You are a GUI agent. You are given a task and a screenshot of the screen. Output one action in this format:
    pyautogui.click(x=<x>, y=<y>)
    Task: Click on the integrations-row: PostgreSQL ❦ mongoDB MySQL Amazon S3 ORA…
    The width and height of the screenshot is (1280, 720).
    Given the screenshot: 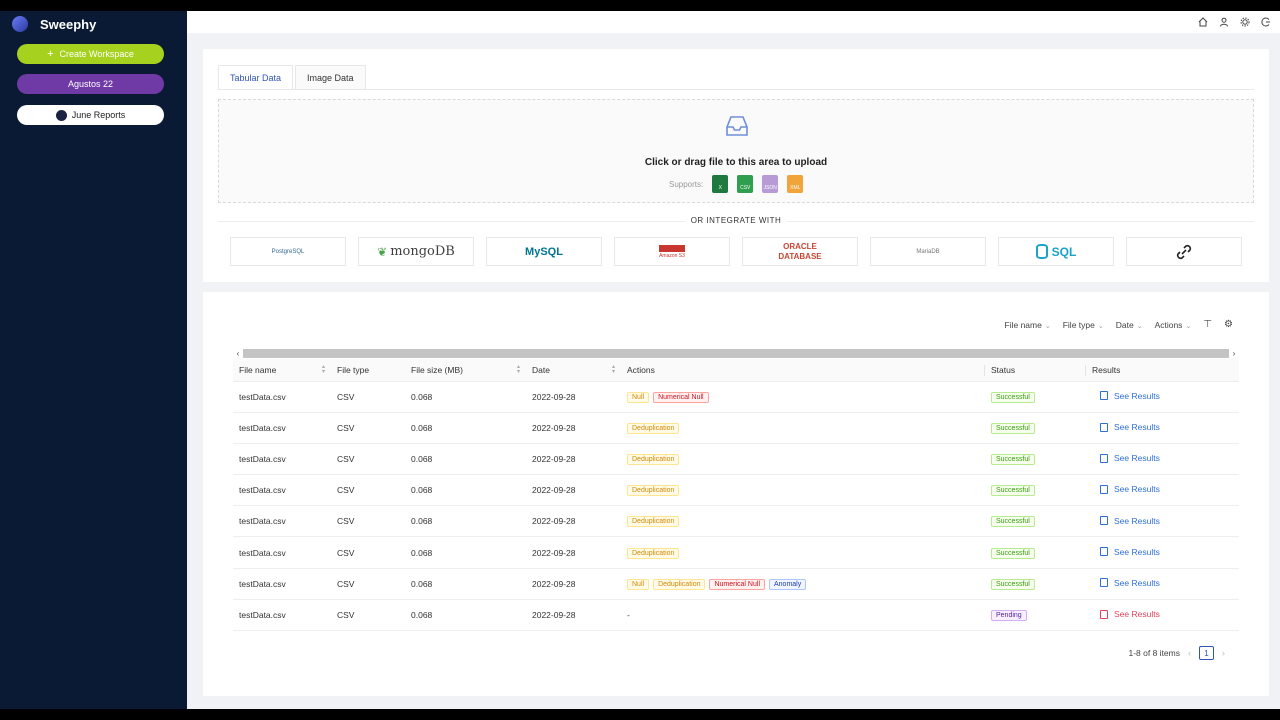 What is the action you would take?
    pyautogui.click(x=736, y=251)
    